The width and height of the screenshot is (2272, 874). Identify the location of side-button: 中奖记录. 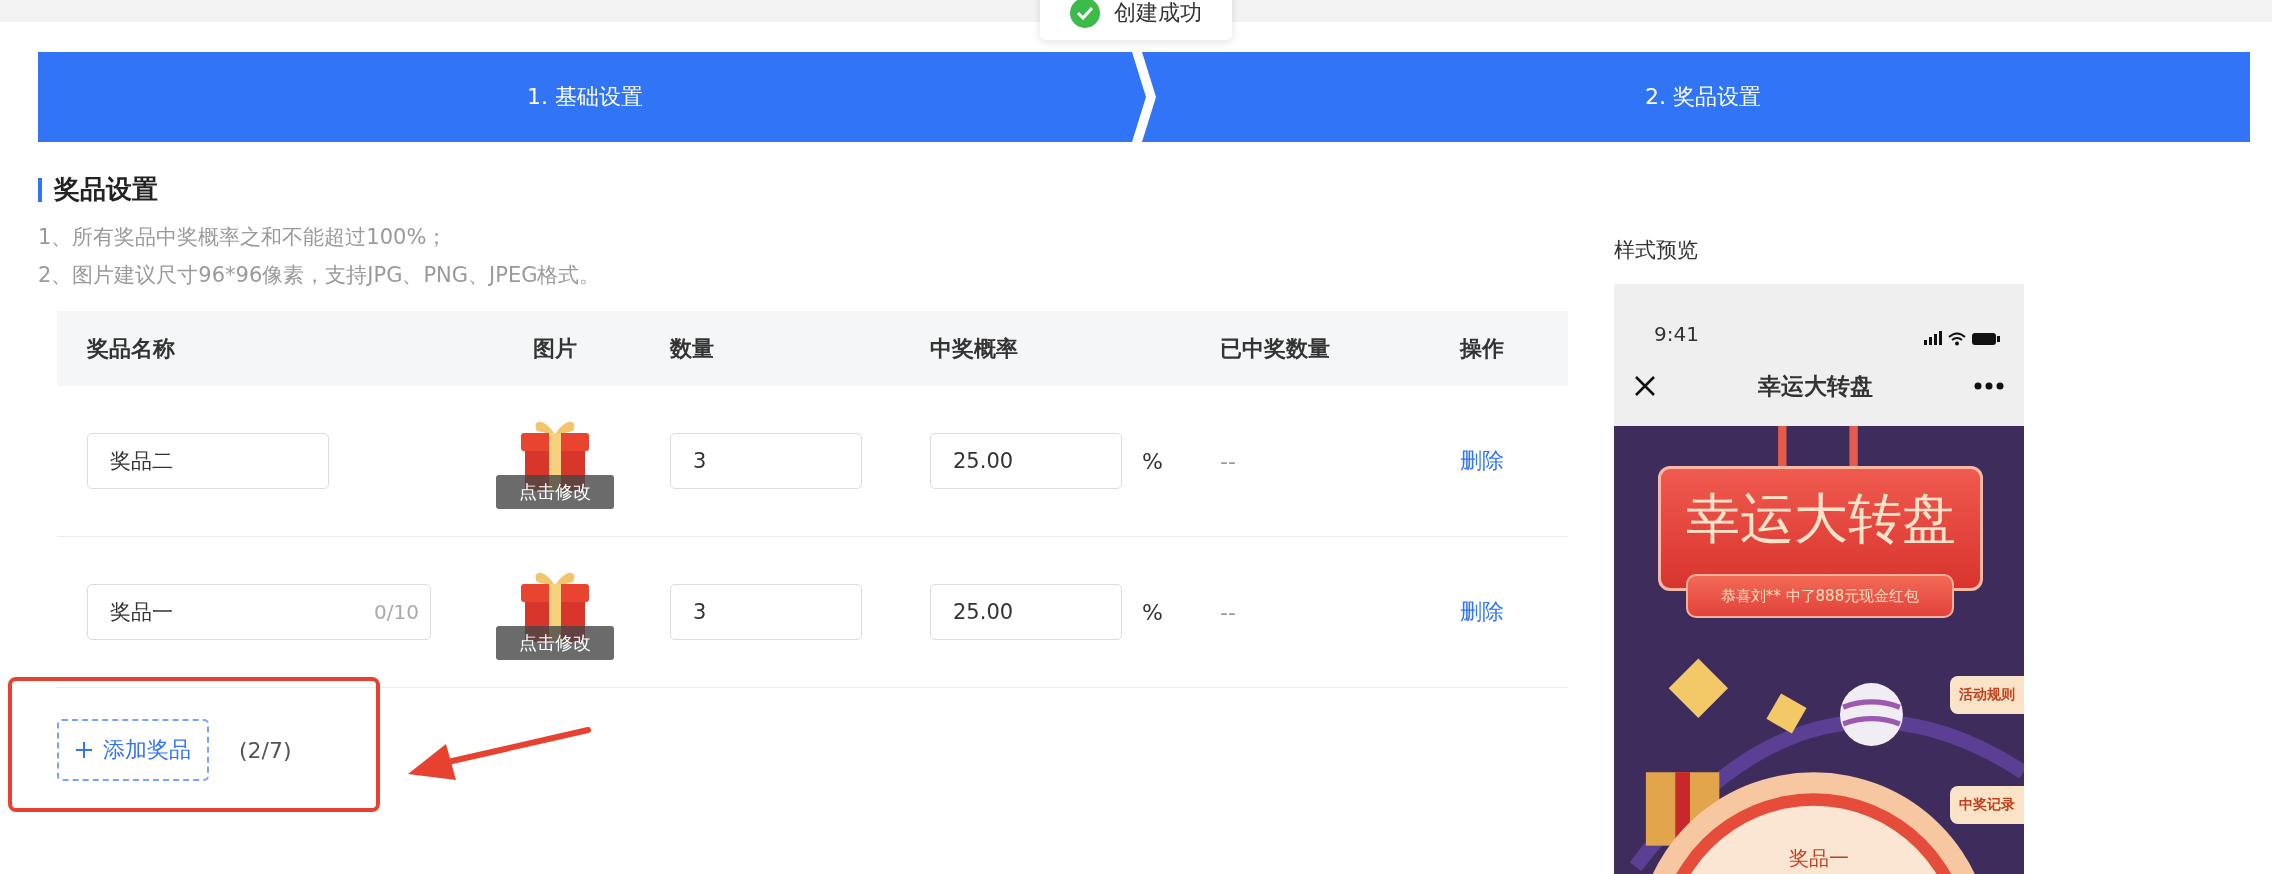
(1987, 805).